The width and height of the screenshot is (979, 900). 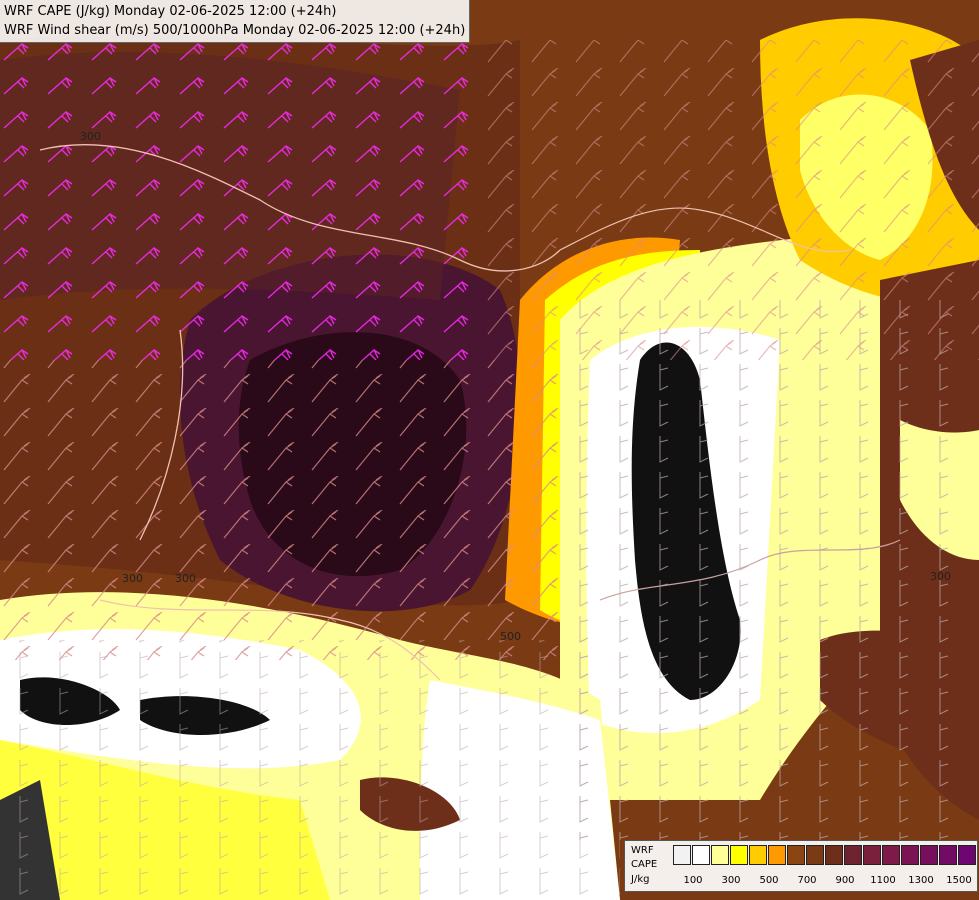 I want to click on legend-unit: J/kg, so click(x=640, y=879).